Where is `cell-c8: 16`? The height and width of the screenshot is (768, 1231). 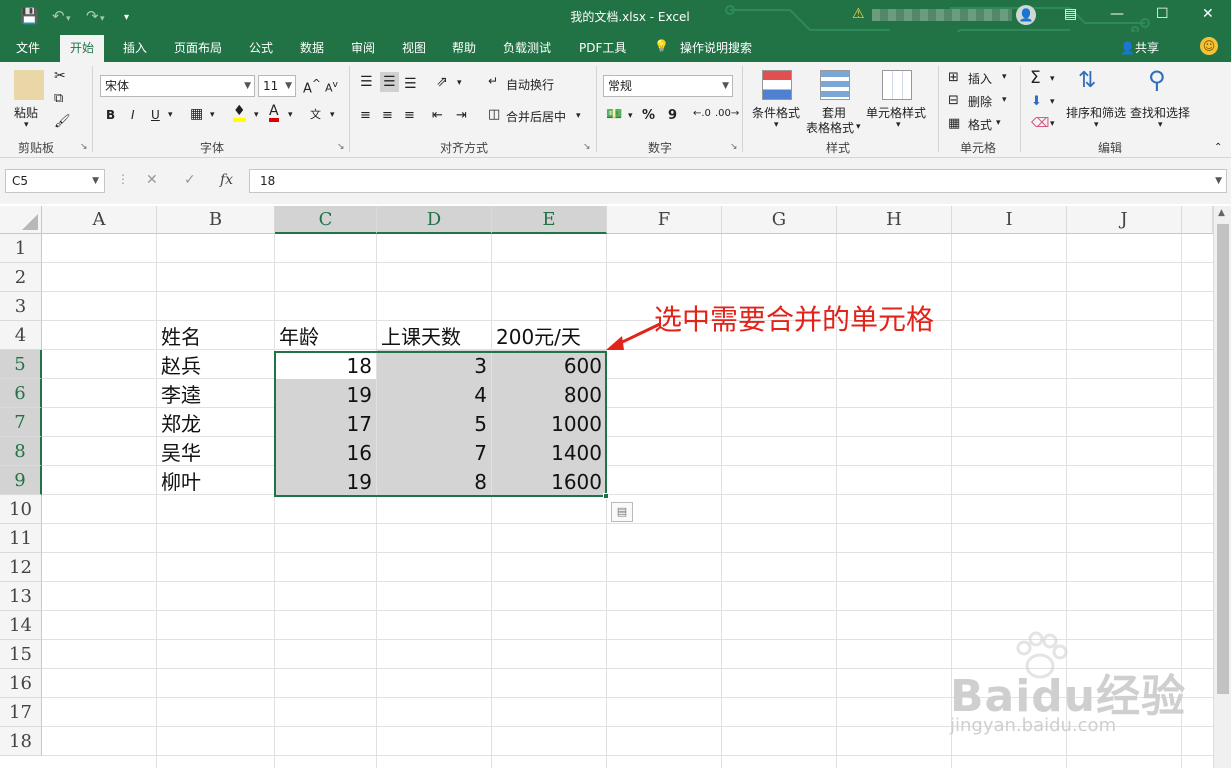
cell-c8: 16 is located at coordinates (325, 451).